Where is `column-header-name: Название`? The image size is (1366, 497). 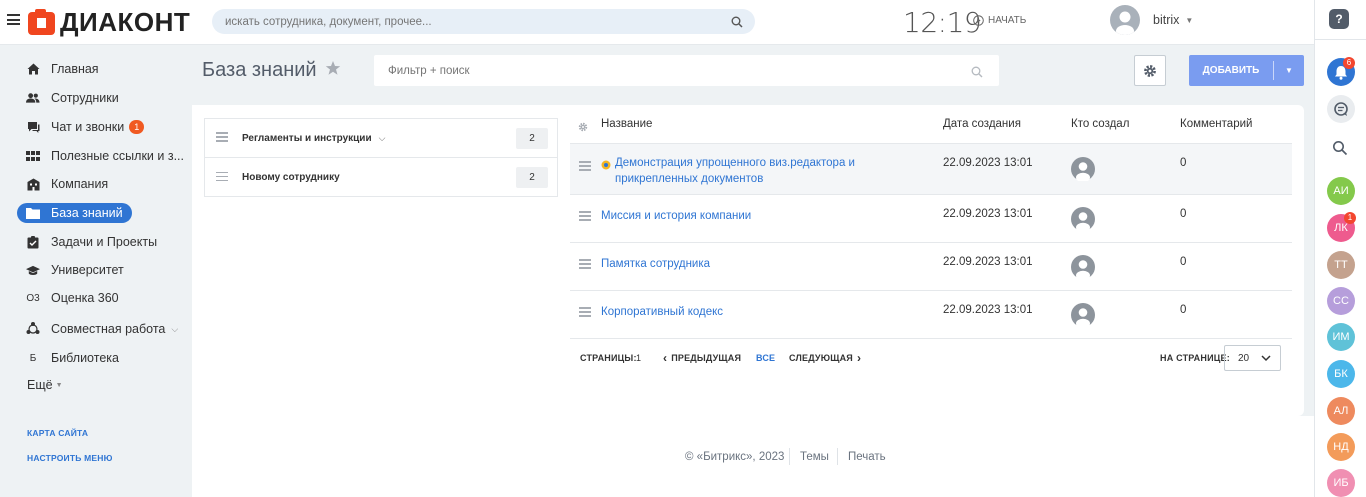 column-header-name: Название is located at coordinates (626, 124).